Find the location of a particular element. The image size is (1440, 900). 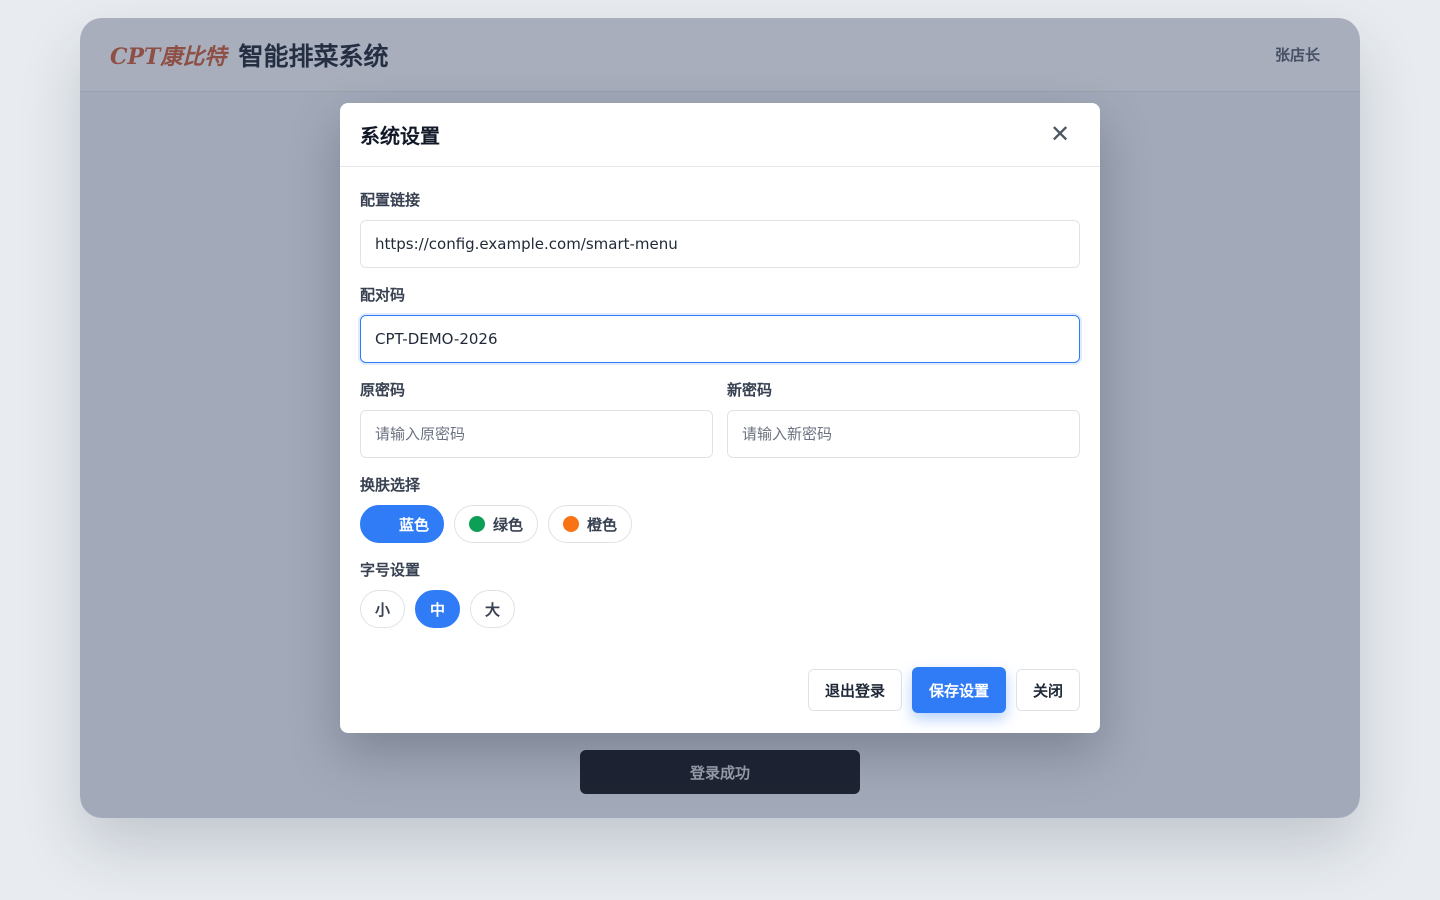

config-link-input is located at coordinates (720, 244).